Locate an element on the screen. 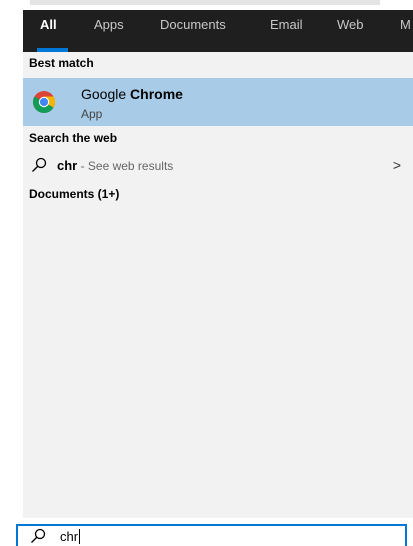 The width and height of the screenshot is (413, 546). tab-apps: Apps is located at coordinates (109, 31).